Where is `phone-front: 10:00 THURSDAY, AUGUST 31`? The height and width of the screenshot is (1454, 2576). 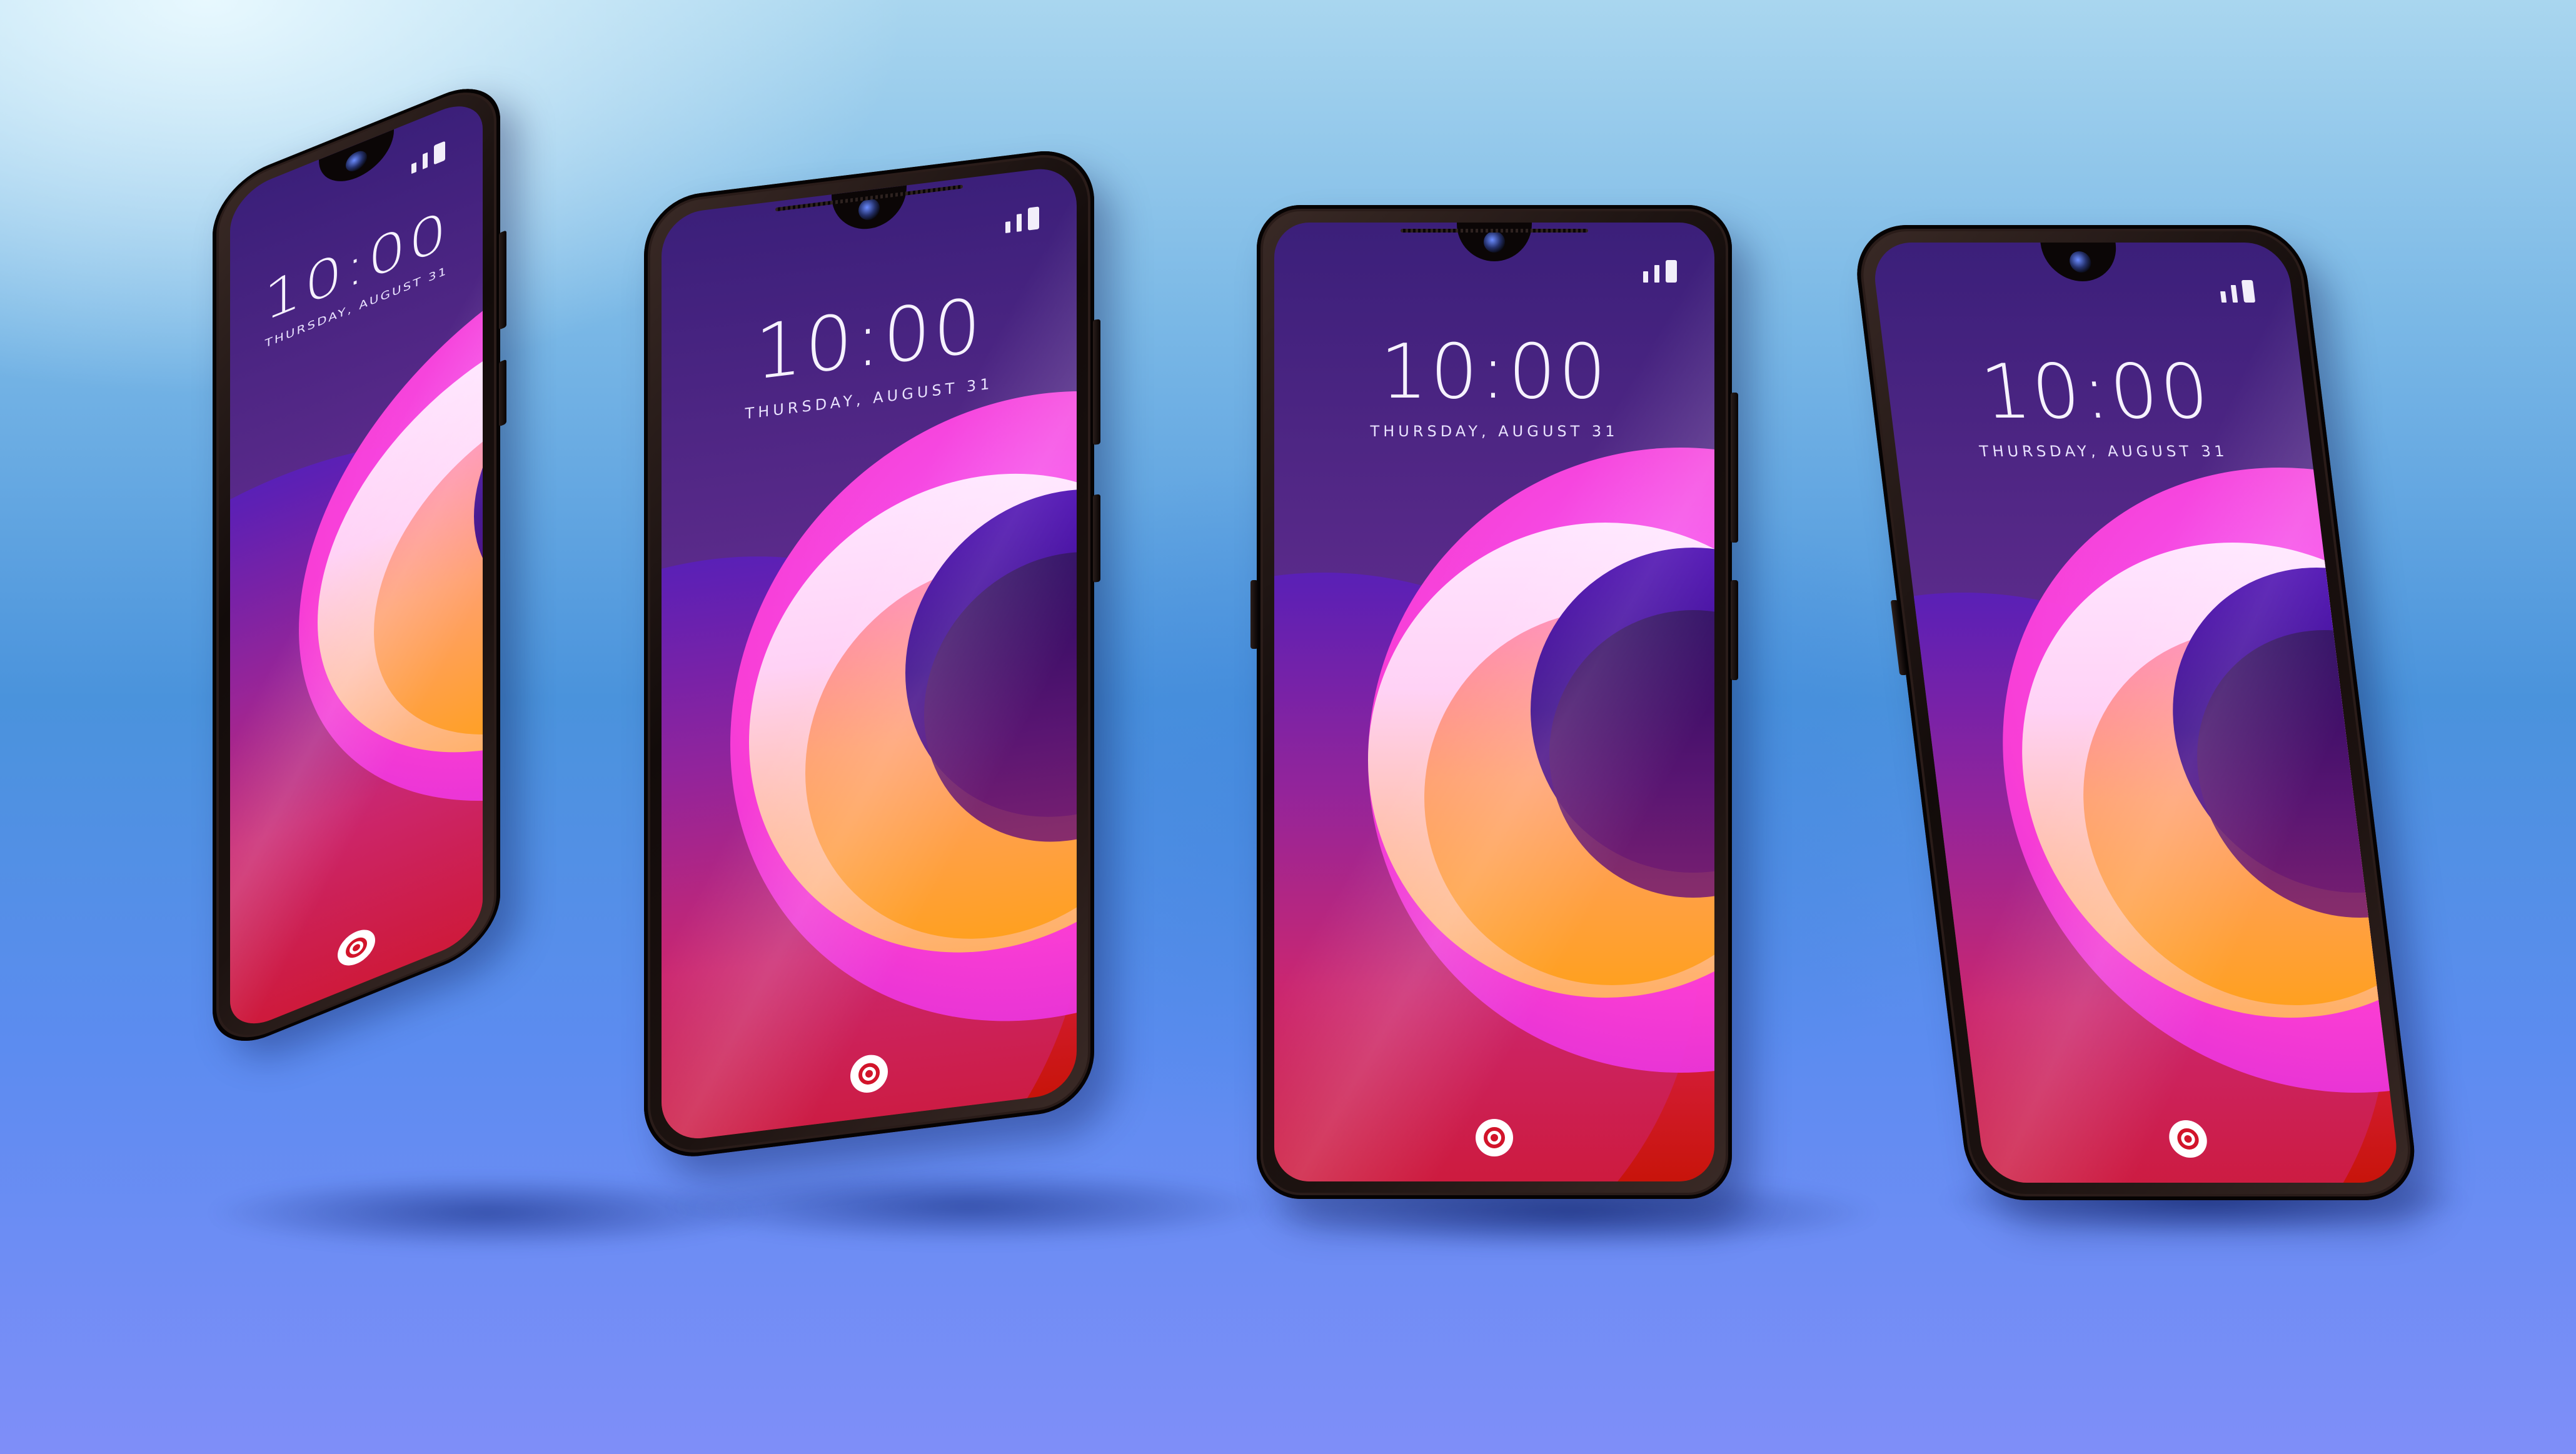
phone-front: 10:00 THURSDAY, AUGUST 31 is located at coordinates (1494, 702).